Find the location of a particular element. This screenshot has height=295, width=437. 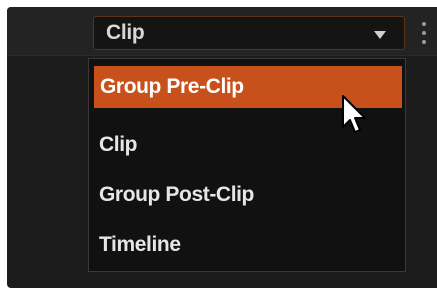

mouse-pointer-icon is located at coordinates (354, 114).